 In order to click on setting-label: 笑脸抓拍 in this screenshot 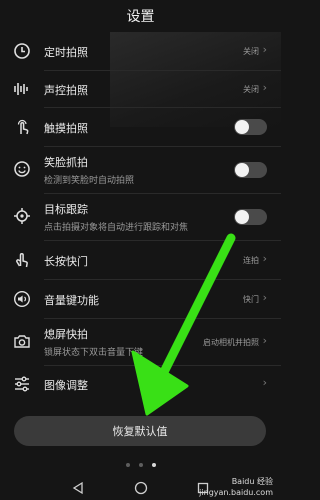, I will do `click(66, 162)`.